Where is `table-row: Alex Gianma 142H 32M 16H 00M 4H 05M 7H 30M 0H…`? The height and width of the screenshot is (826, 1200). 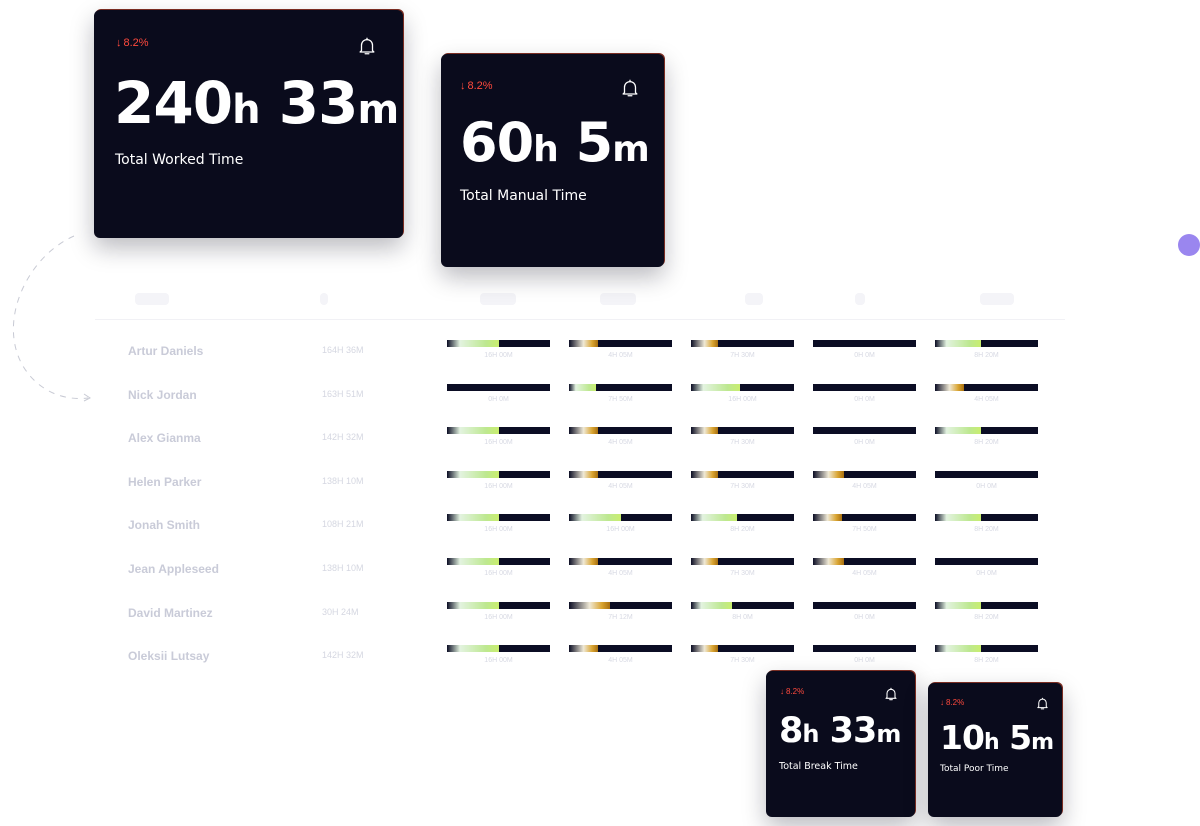 table-row: Alex Gianma 142H 32M 16H 00M 4H 05M 7H 30M 0H… is located at coordinates (595, 451).